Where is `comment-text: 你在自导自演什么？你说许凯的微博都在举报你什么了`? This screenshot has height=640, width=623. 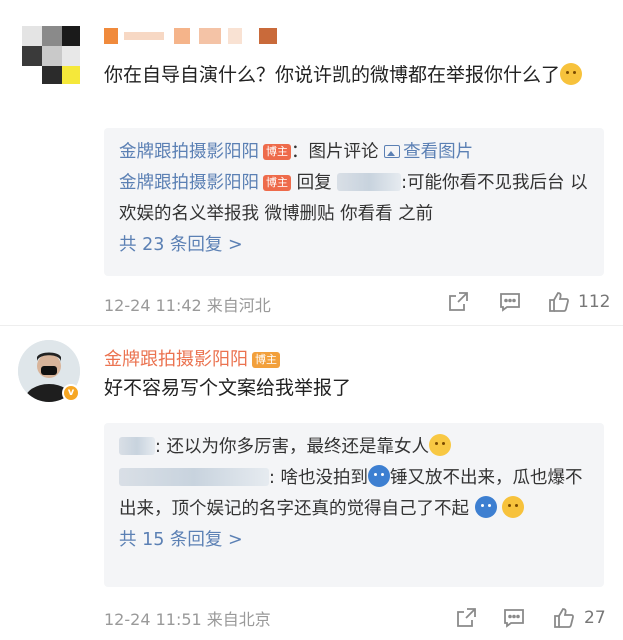
comment-text: 你在自导自演什么？你说许凯的微博都在举报你什么了 is located at coordinates (354, 75).